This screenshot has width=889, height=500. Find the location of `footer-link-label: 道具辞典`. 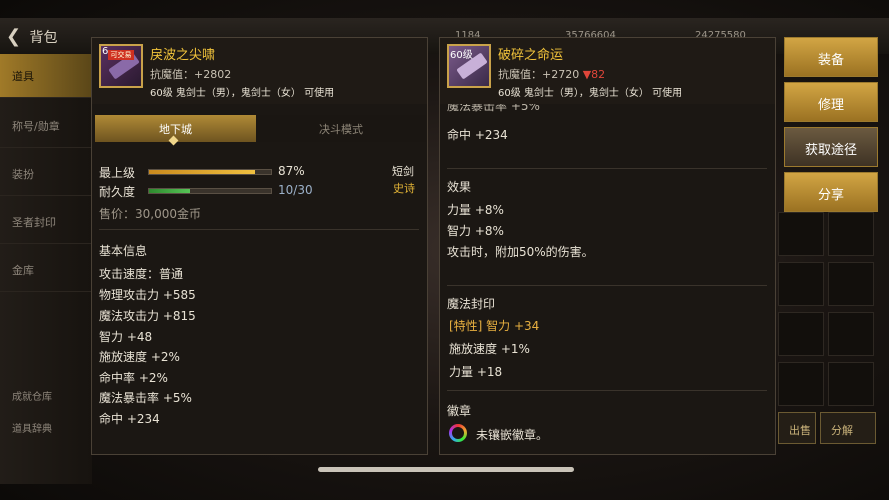

footer-link-label: 道具辞典 is located at coordinates (32, 429).